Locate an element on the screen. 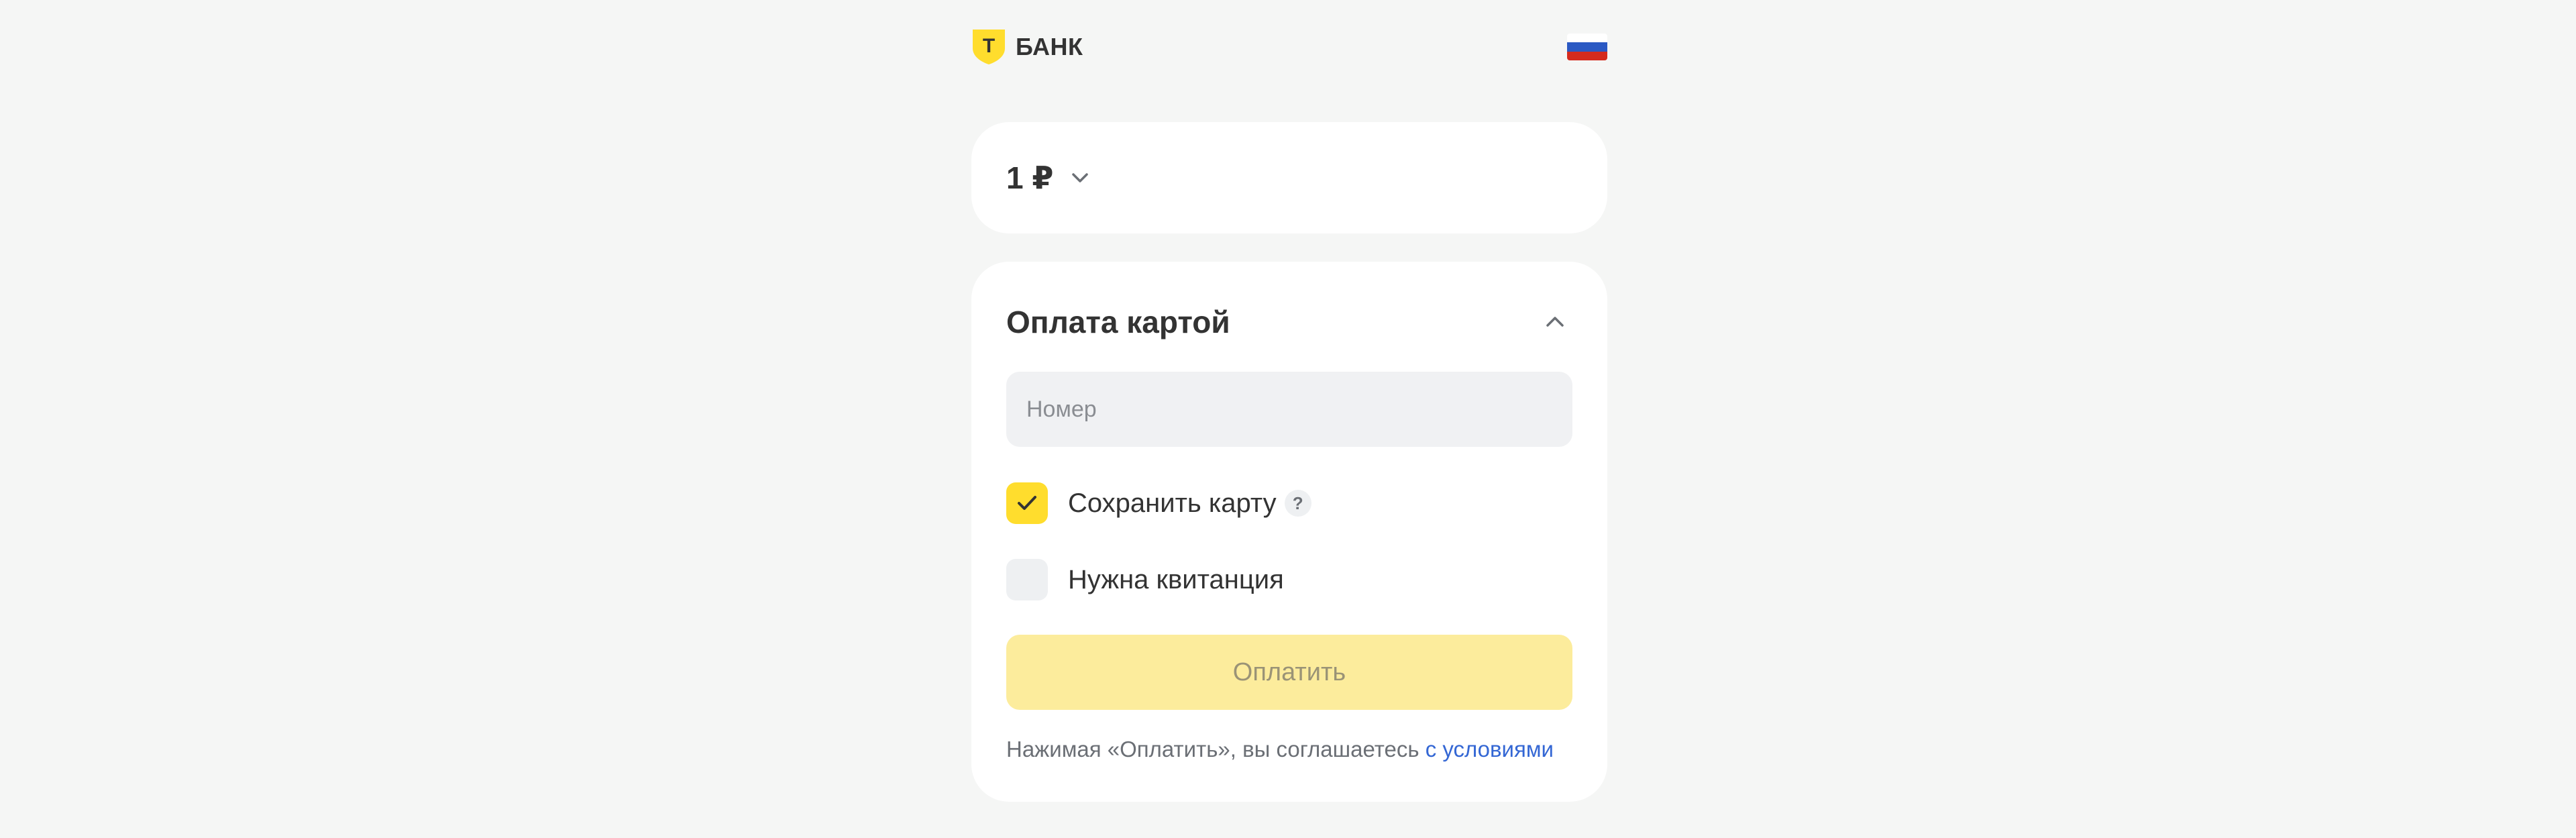 This screenshot has height=838, width=2576. chevron-up-icon is located at coordinates (1555, 322).